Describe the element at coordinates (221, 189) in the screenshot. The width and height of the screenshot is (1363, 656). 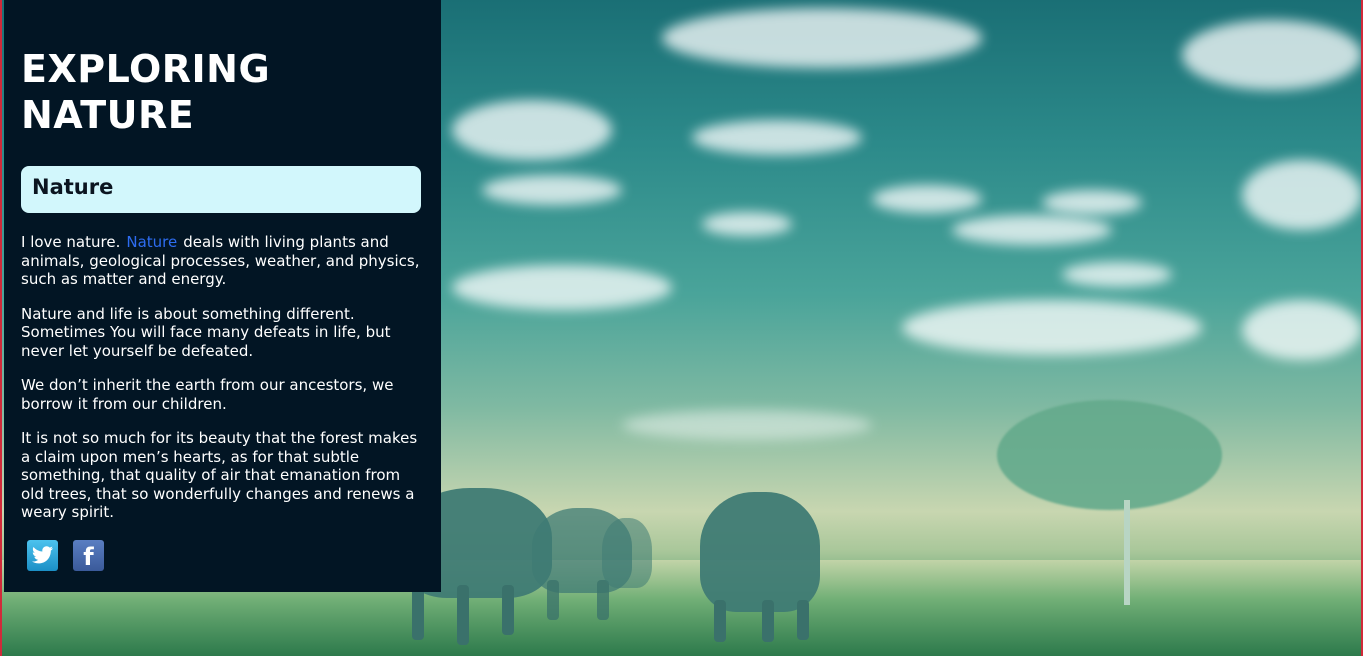
I see `section-heading-box: Nature` at that location.